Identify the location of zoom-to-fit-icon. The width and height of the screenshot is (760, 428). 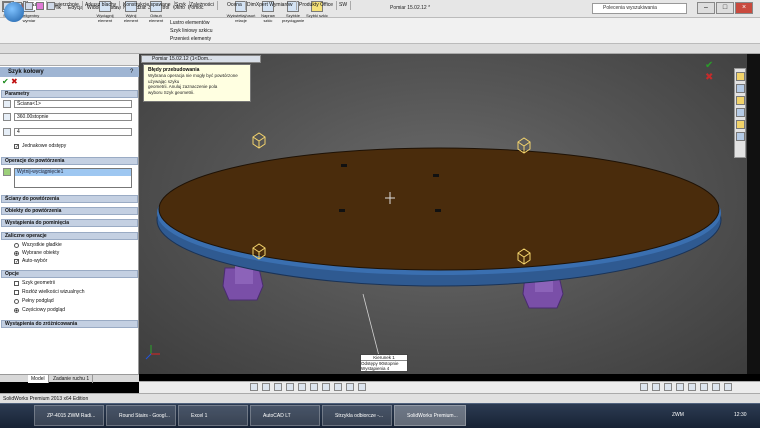
(254, 387).